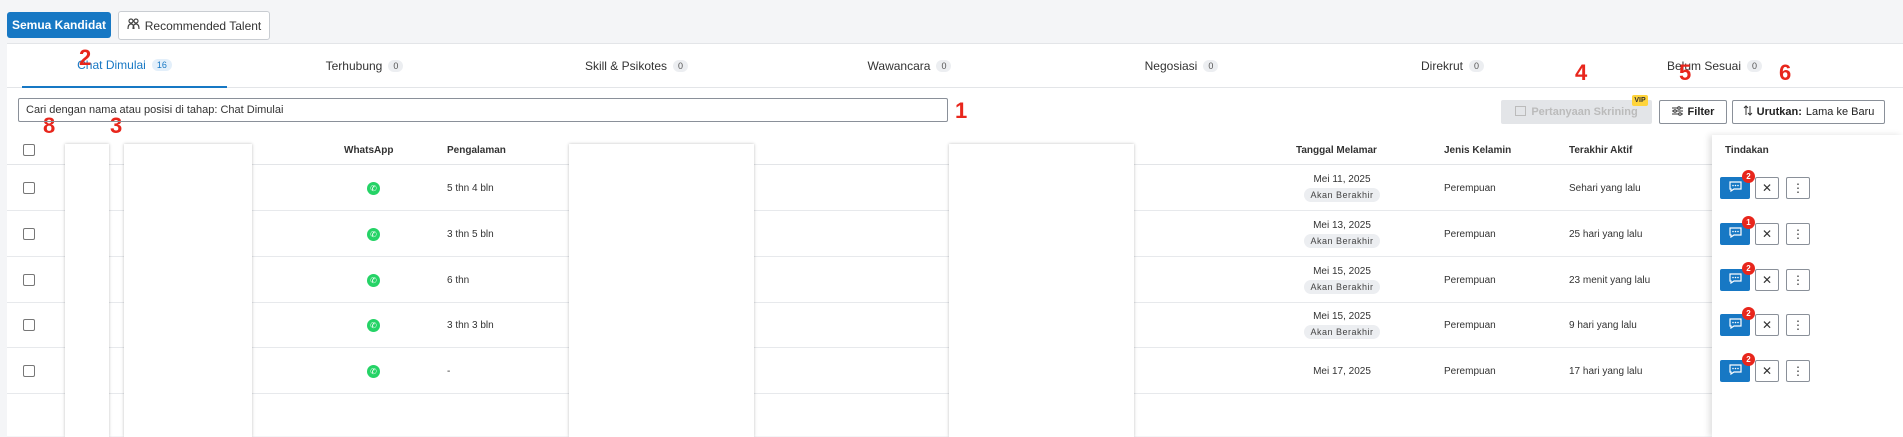 This screenshot has height=437, width=1903. Describe the element at coordinates (1840, 112) in the screenshot. I see `sort-value: Lama ke Baru` at that location.